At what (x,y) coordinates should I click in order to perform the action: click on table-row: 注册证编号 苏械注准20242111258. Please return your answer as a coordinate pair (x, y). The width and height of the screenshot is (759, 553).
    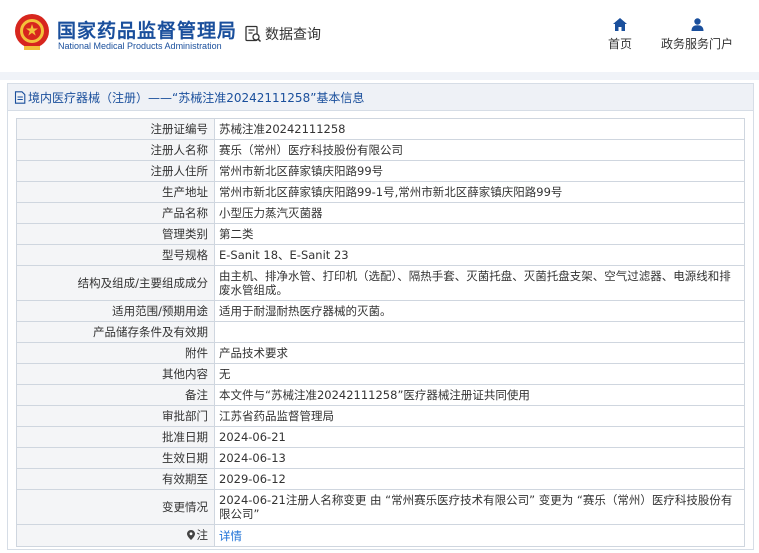
    Looking at the image, I should click on (380, 129).